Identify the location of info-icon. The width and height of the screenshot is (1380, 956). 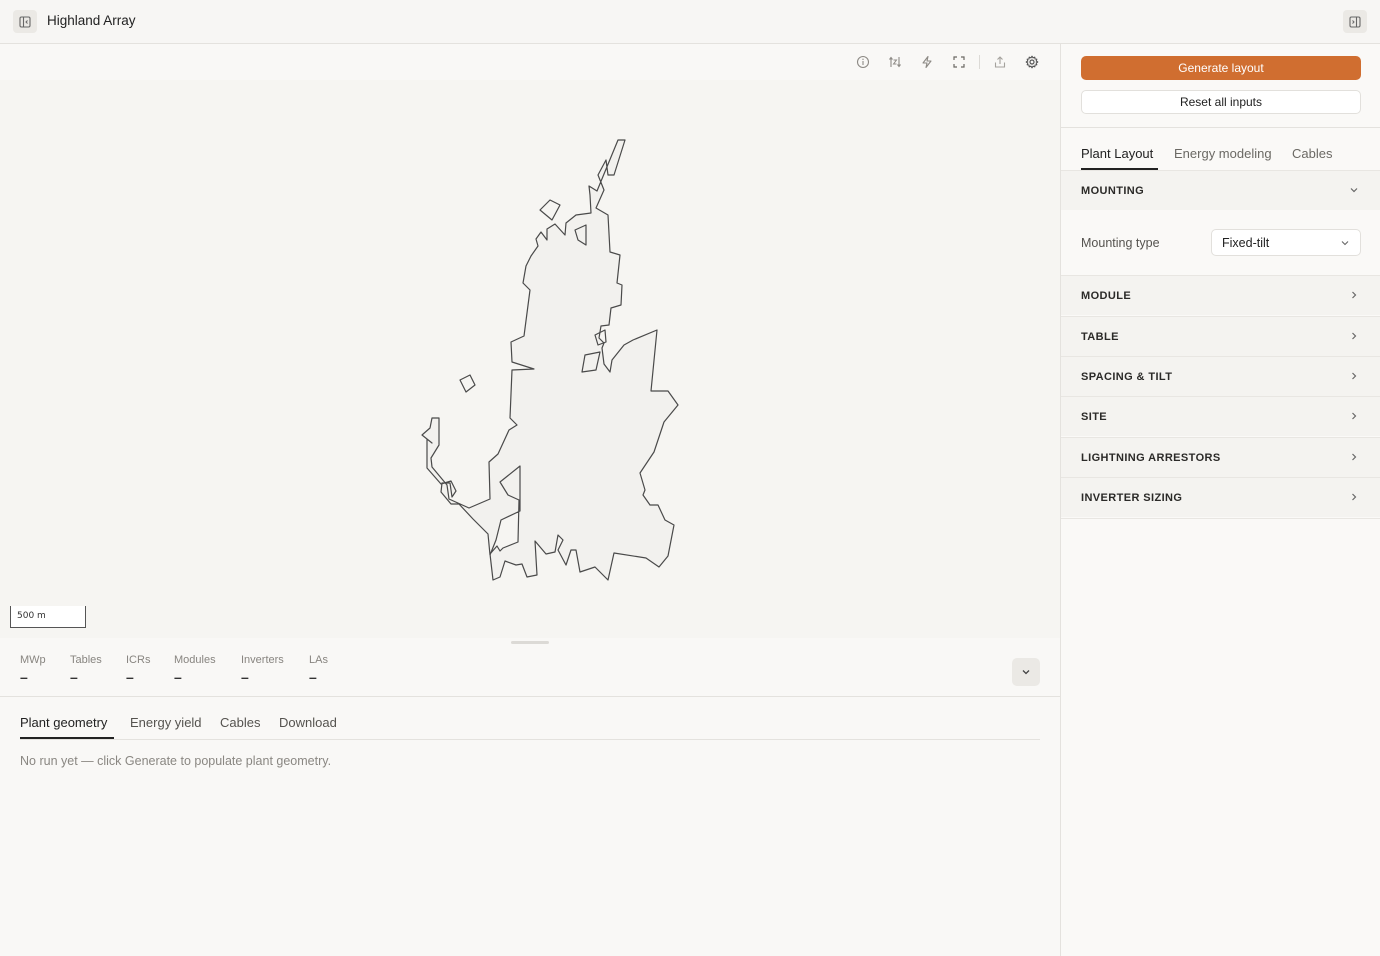
(863, 62).